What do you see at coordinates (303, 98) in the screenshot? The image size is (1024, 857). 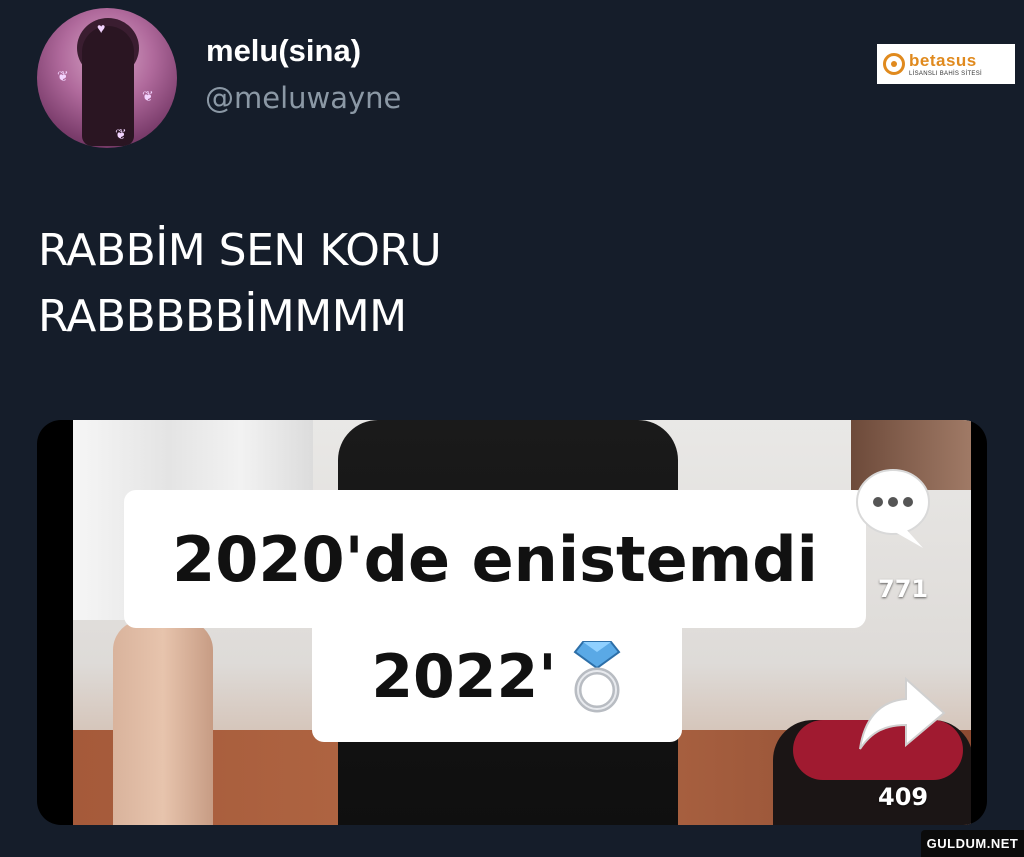 I see `user-handle: @meluwayne` at bounding box center [303, 98].